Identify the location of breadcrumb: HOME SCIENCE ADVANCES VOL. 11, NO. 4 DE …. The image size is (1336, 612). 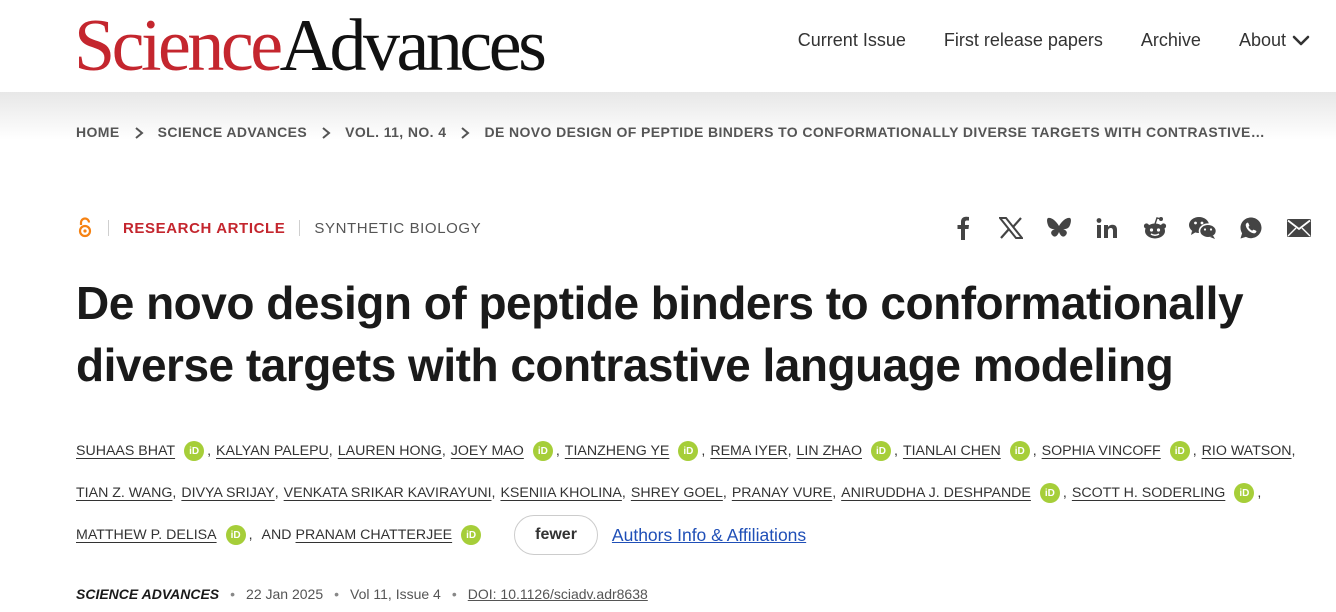
(691, 132).